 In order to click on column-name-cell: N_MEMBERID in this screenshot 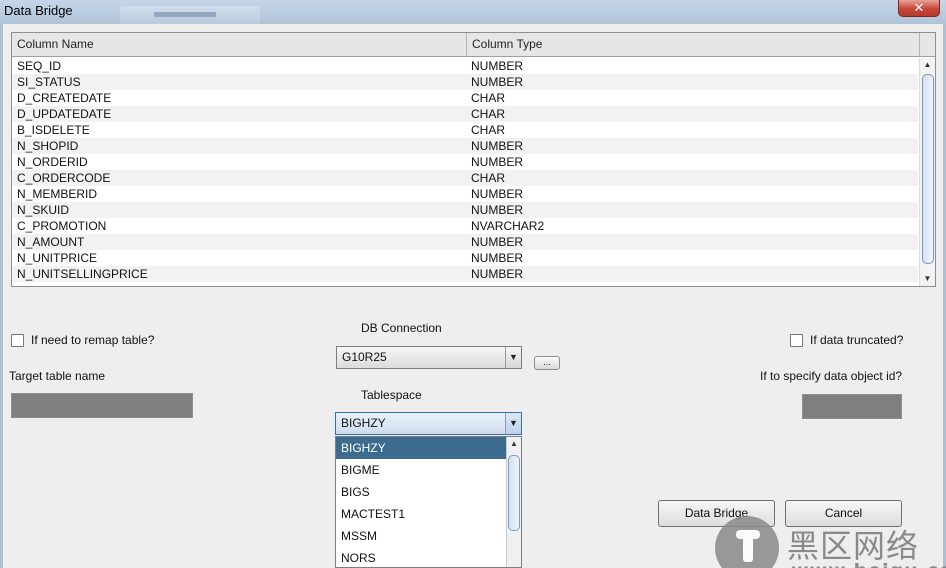, I will do `click(57, 194)`.